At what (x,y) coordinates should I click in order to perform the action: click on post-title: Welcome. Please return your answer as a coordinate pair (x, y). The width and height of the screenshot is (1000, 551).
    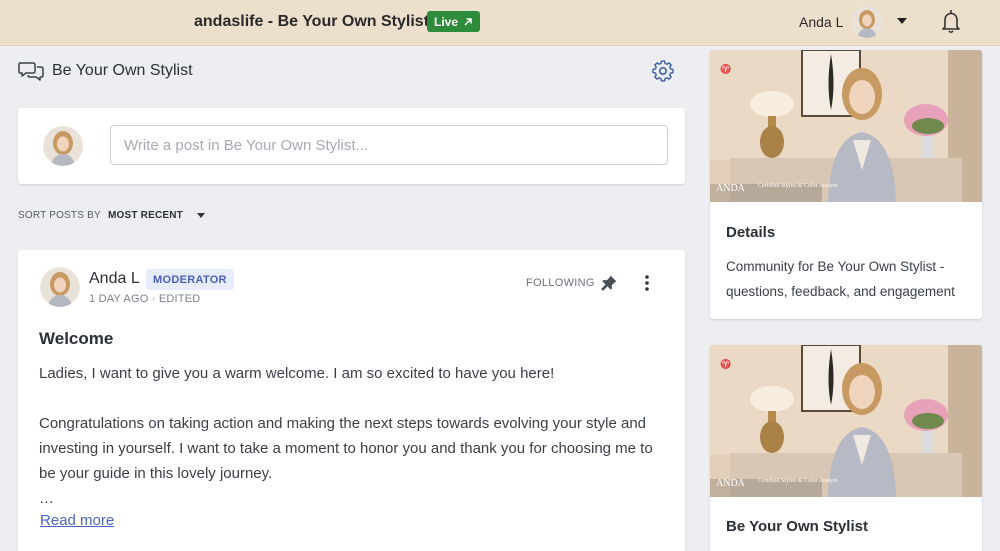
    Looking at the image, I should click on (76, 338).